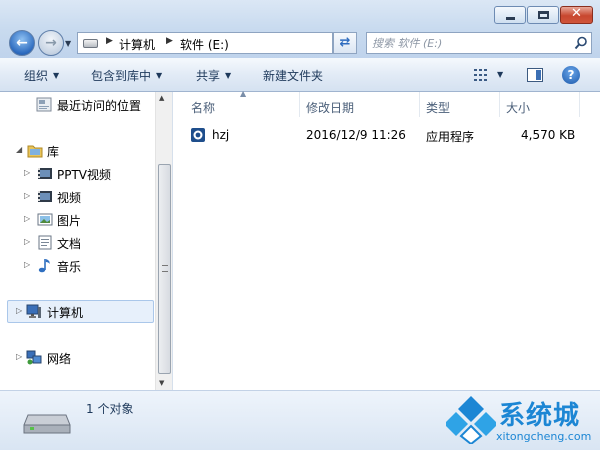  I want to click on nav-label-network: 网络, so click(59, 359).